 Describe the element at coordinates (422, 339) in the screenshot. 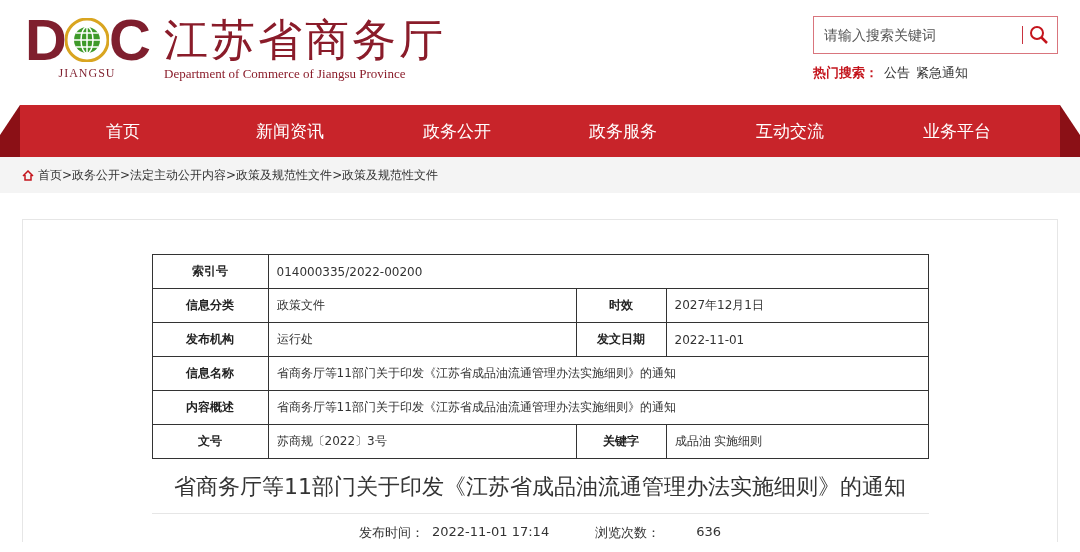

I see `field-value: 运行处` at that location.